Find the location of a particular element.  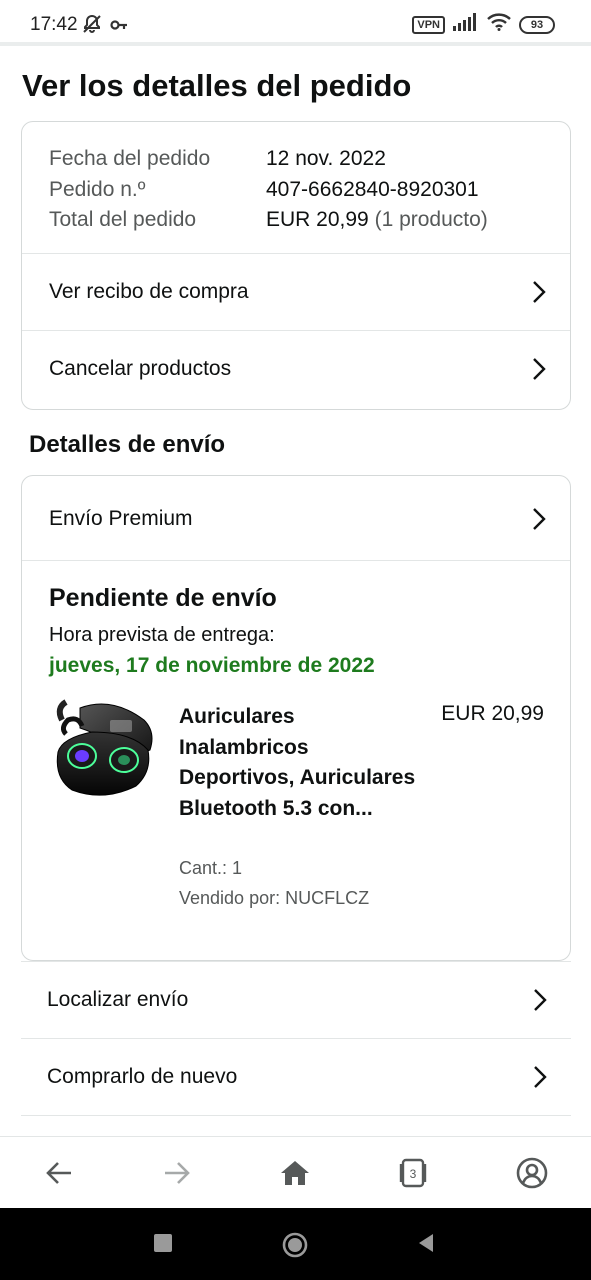

back-button is located at coordinates (59, 1173).